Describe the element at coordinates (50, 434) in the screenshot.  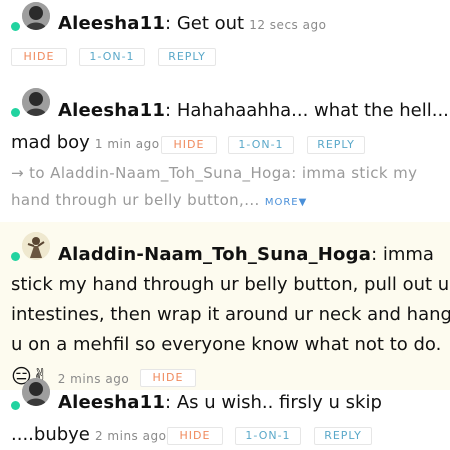
I see `message-text: ....bubye` at that location.